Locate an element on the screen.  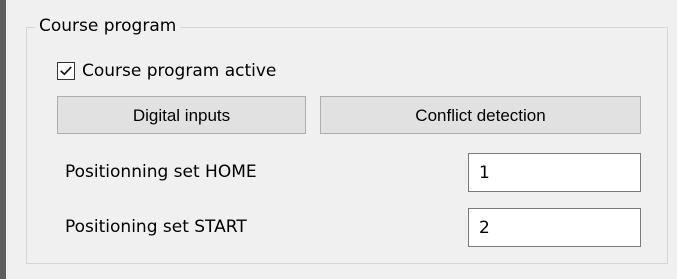
left-window-edge is located at coordinates (3, 139).